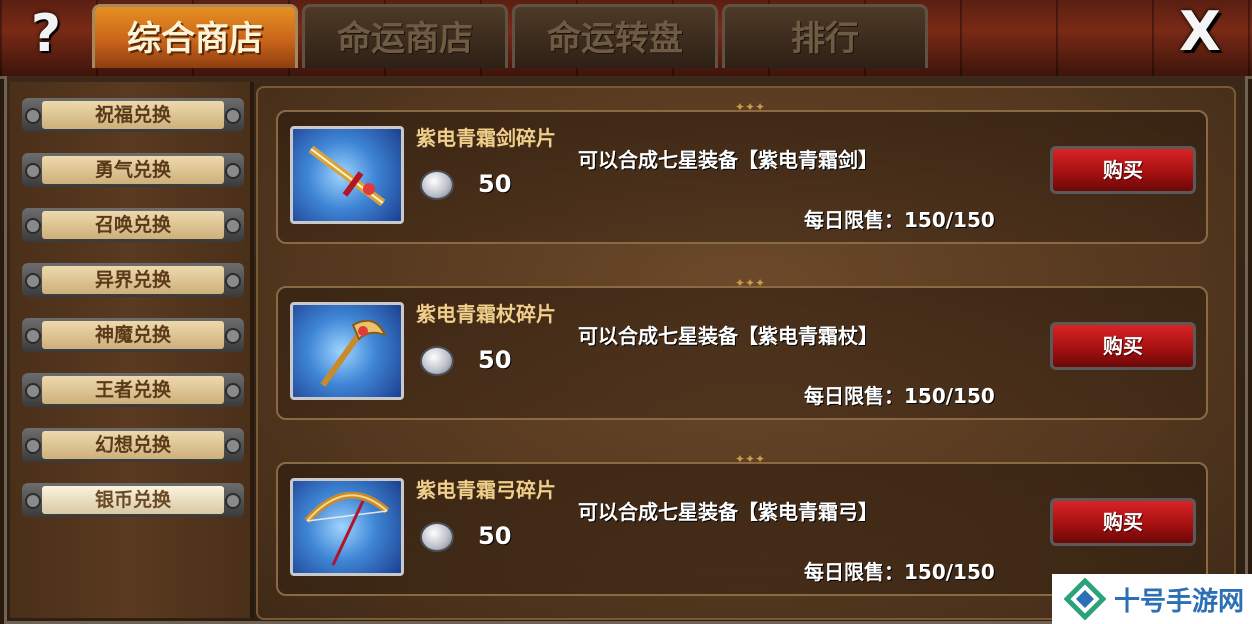 The width and height of the screenshot is (1252, 624). Describe the element at coordinates (486, 490) in the screenshot. I see `item-name: 紫电青霜弓碎片` at that location.